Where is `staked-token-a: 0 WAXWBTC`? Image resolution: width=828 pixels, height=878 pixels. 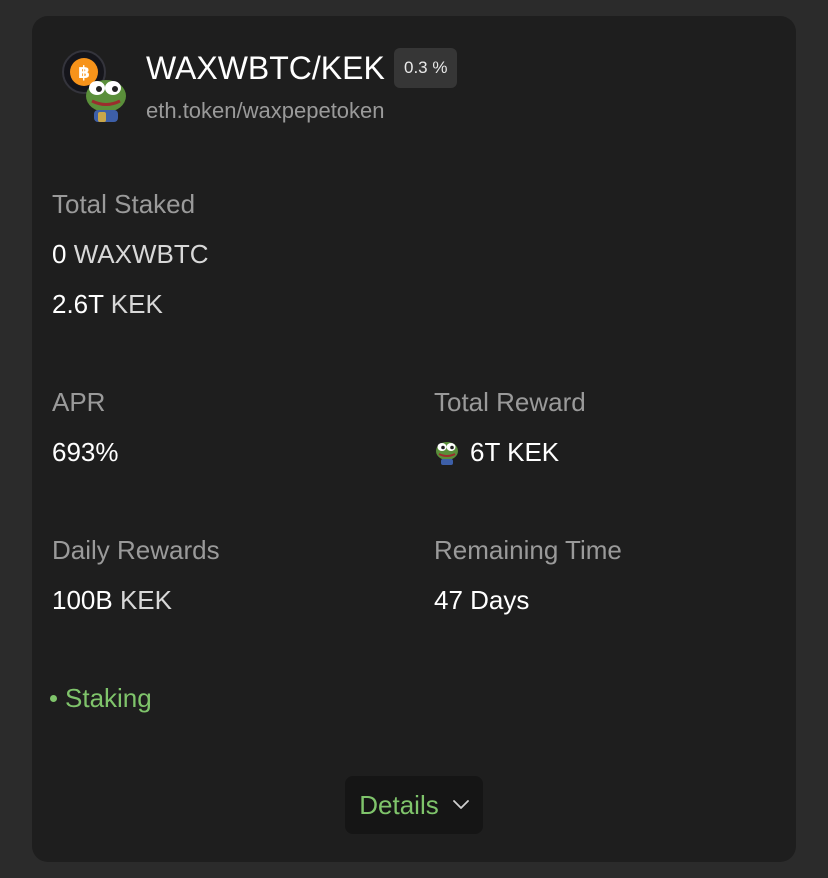 staked-token-a: 0 WAXWBTC is located at coordinates (130, 254).